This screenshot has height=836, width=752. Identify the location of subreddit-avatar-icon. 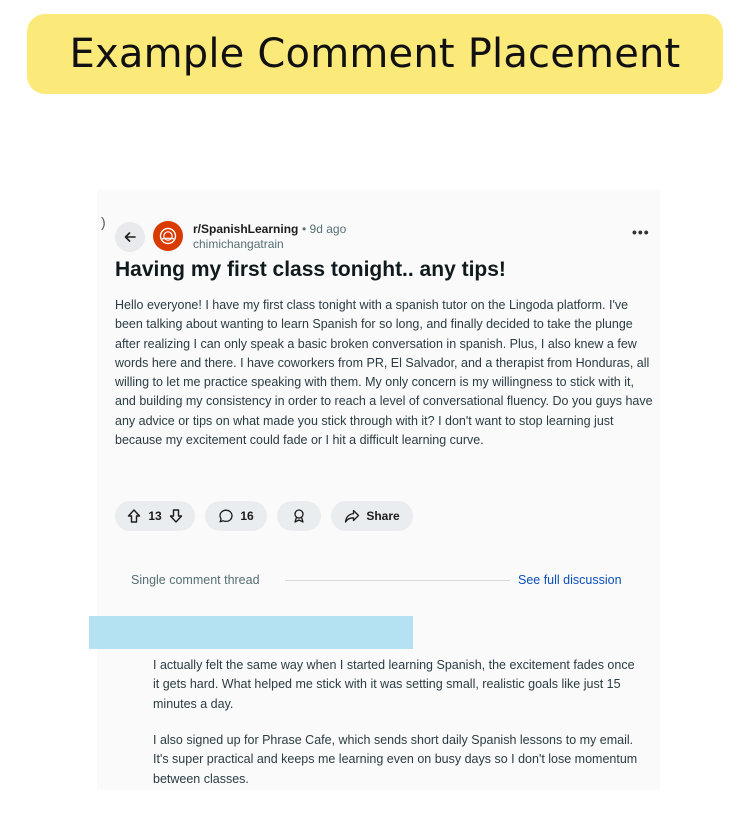
(168, 236).